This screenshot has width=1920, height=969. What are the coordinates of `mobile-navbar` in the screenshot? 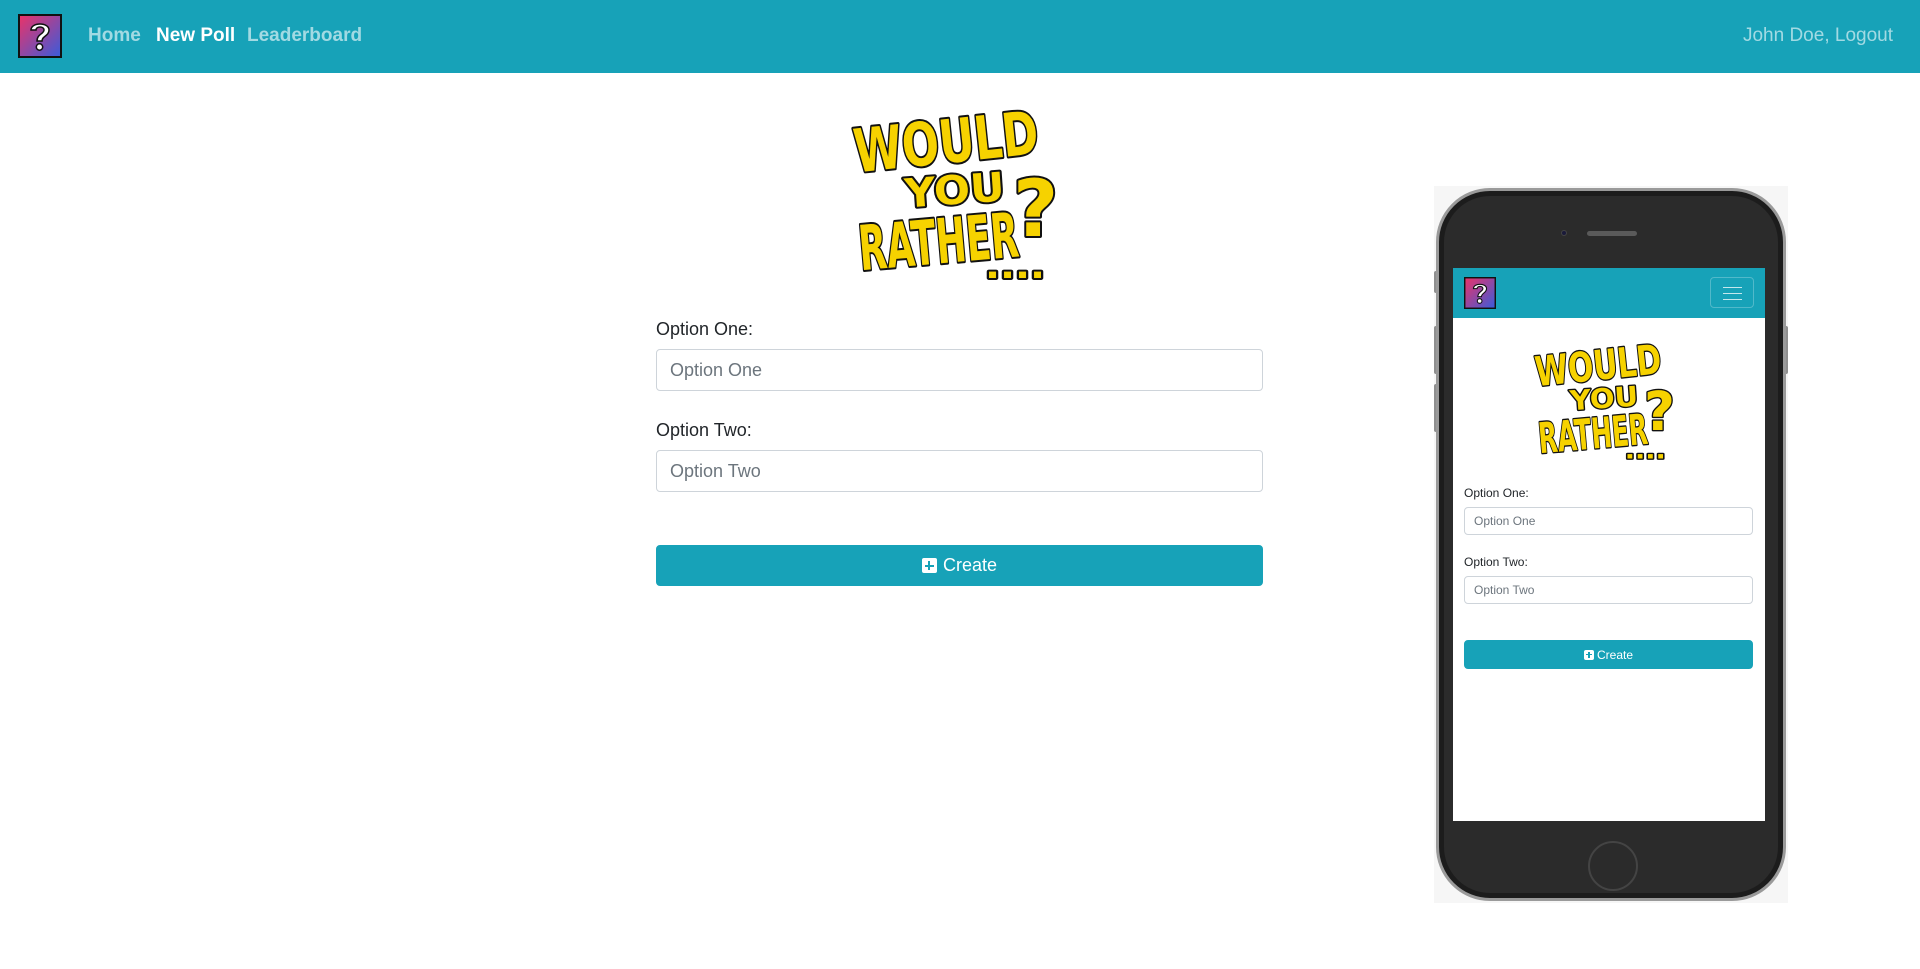 It's located at (1609, 293).